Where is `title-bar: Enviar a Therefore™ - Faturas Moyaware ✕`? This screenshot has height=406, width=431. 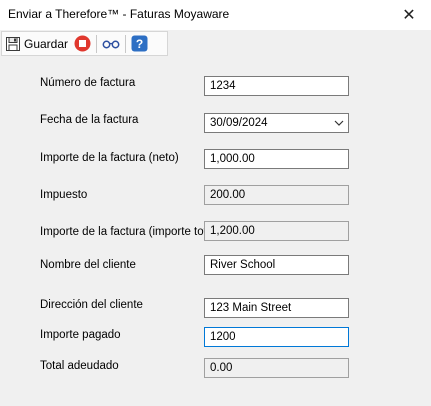 title-bar: Enviar a Therefore™ - Faturas Moyaware ✕ is located at coordinates (215, 15).